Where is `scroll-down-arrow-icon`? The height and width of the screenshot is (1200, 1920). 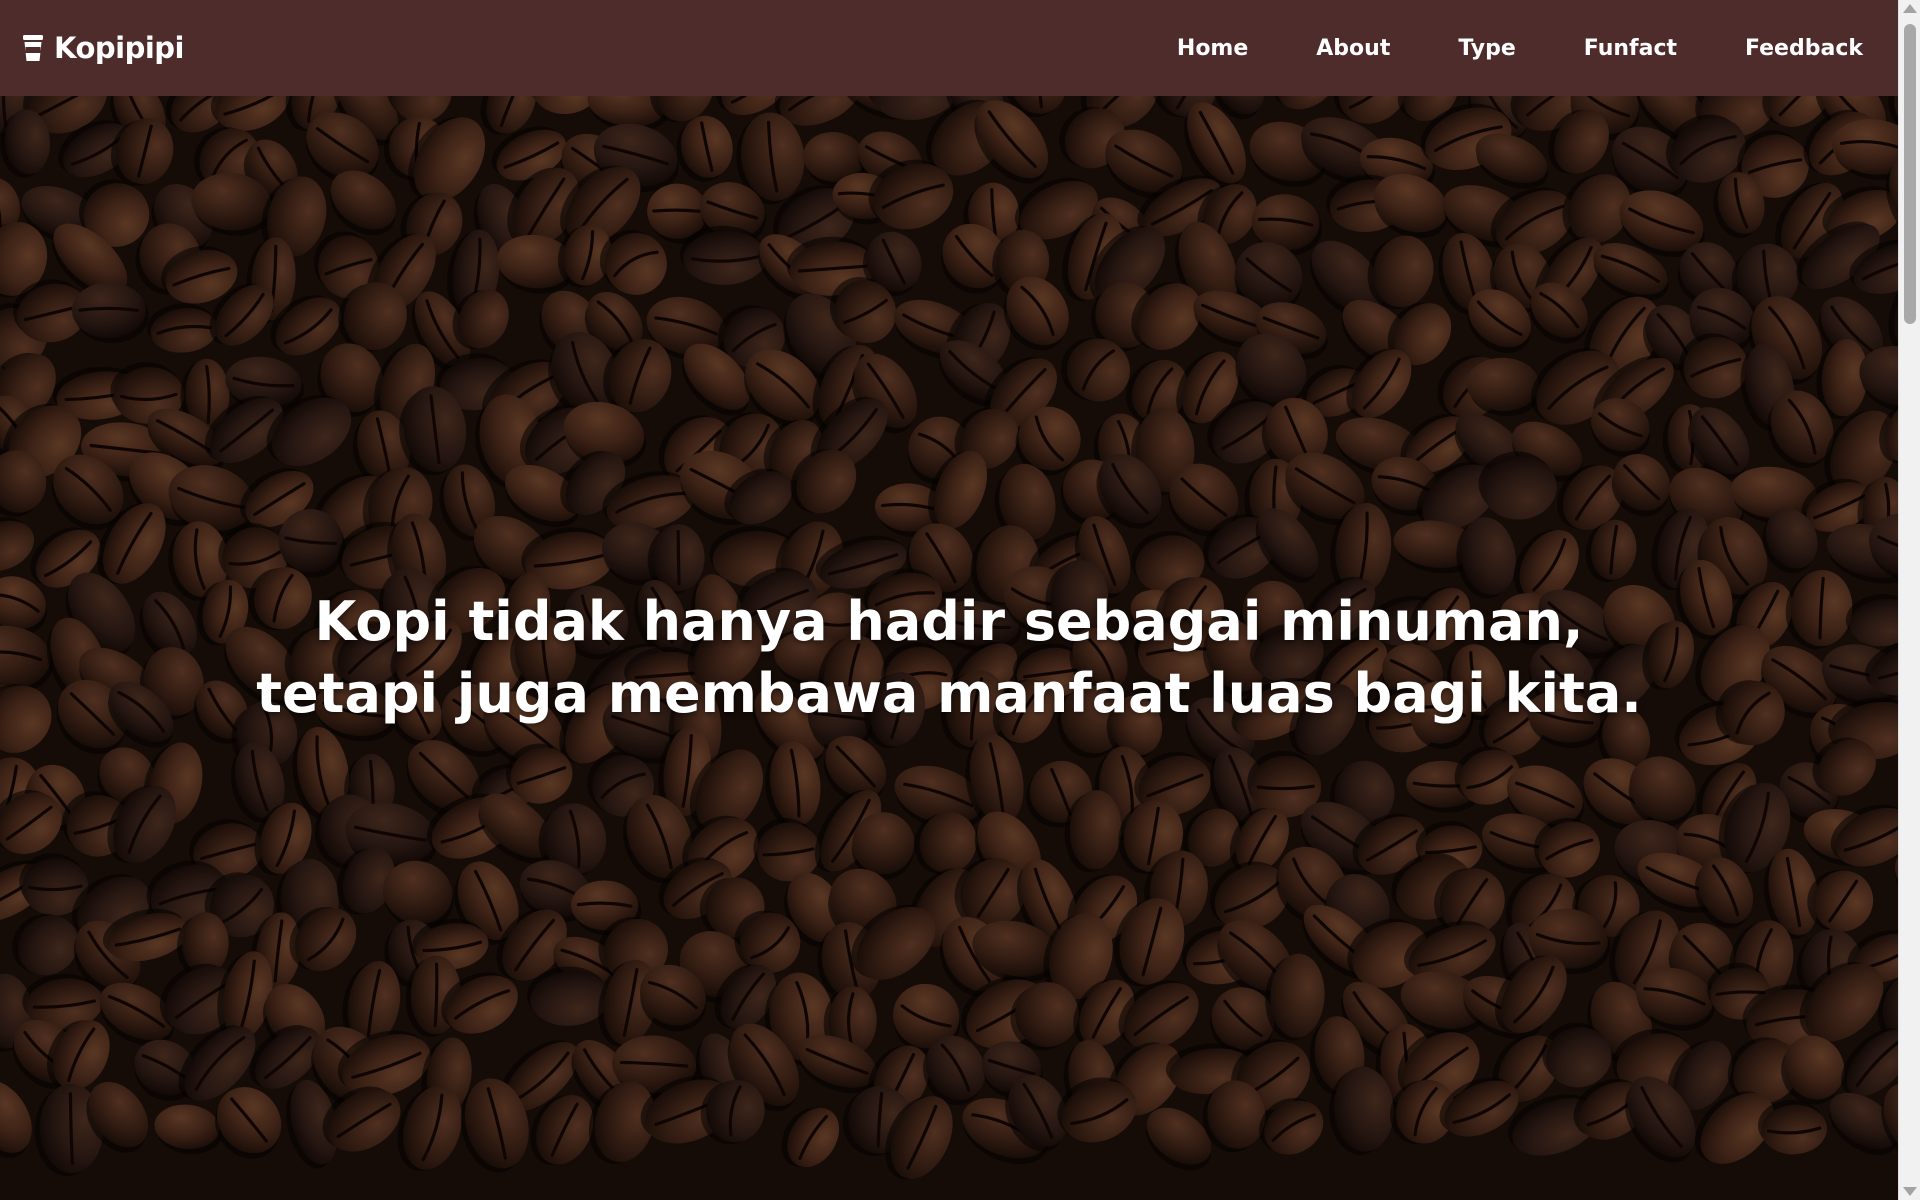 scroll-down-arrow-icon is located at coordinates (1910, 1191).